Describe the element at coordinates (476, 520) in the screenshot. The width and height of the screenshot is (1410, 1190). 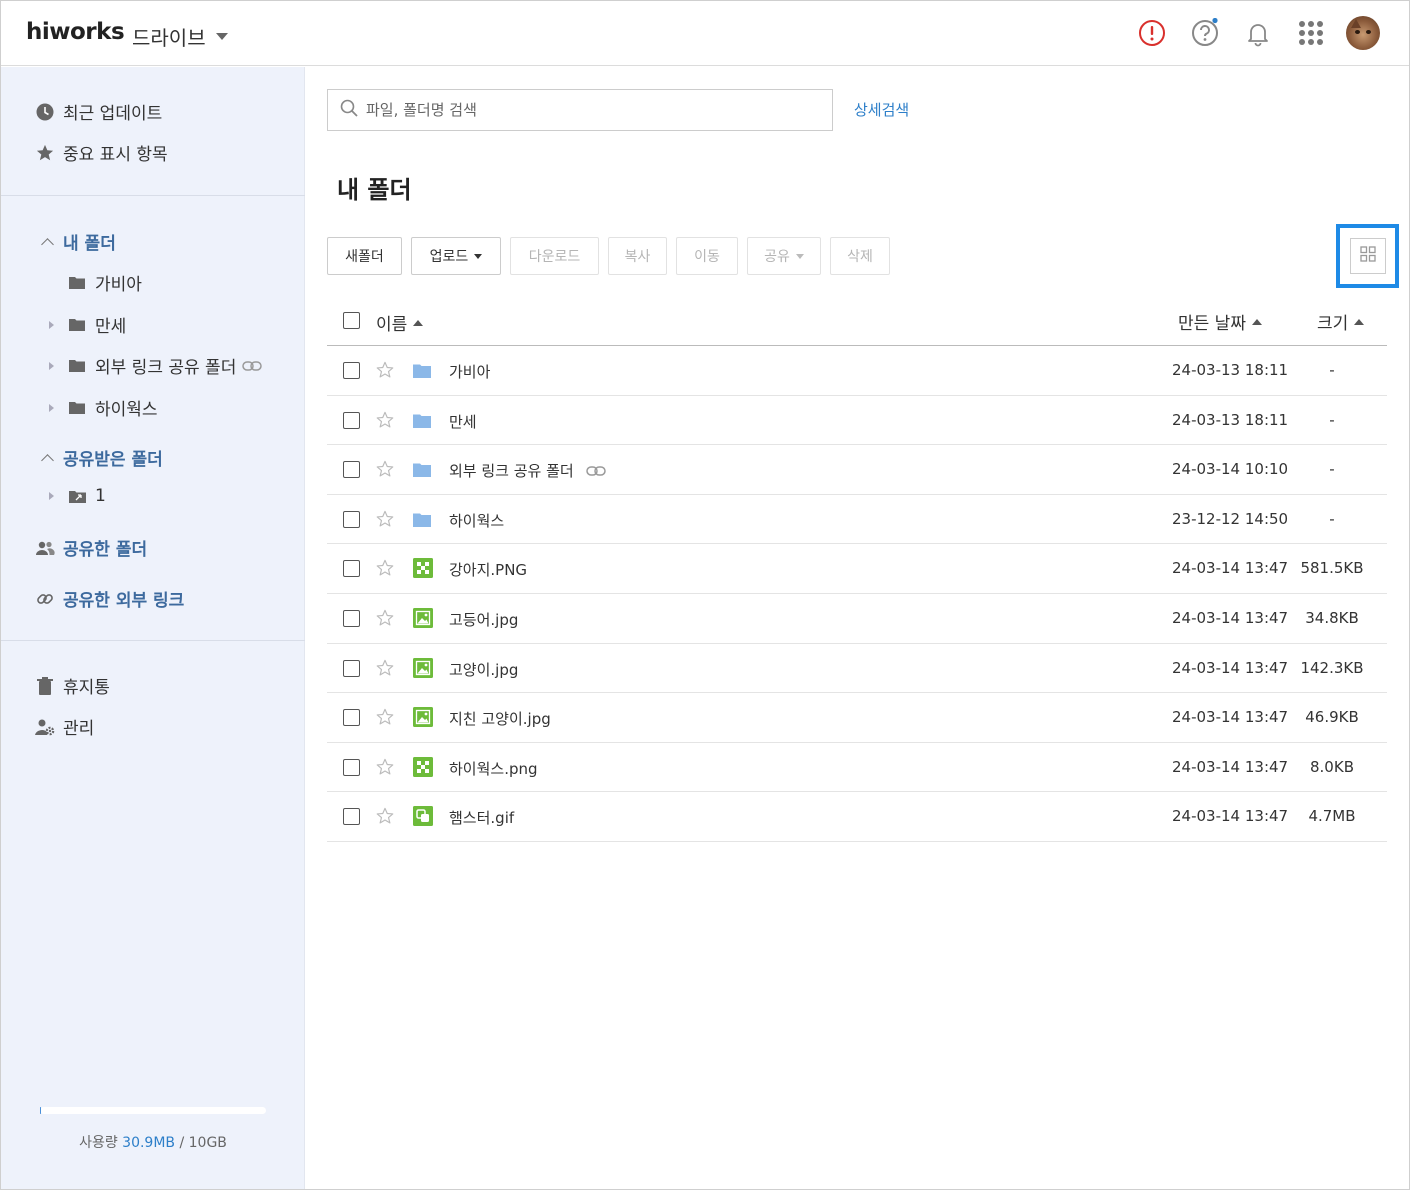
I see `file-name: 하이웍스` at that location.